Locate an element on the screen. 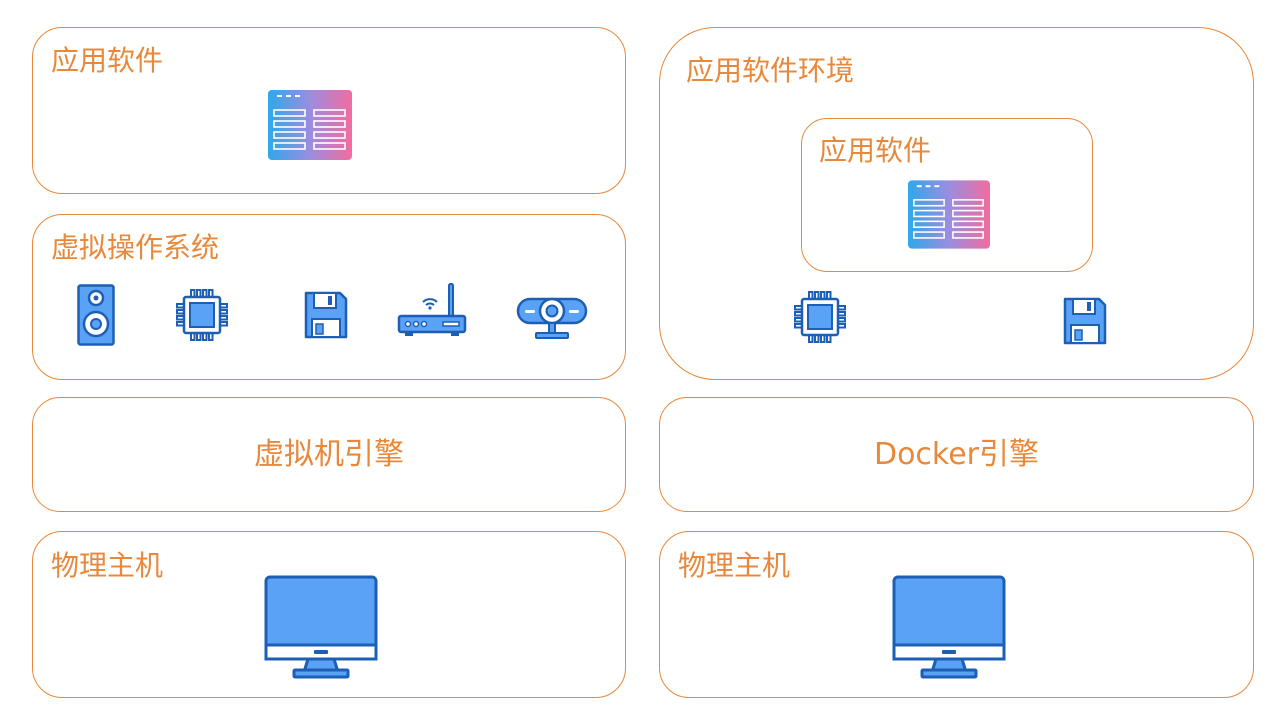 The height and width of the screenshot is (720, 1280). physical-host-layer-left: 物理主机 is located at coordinates (329, 614).